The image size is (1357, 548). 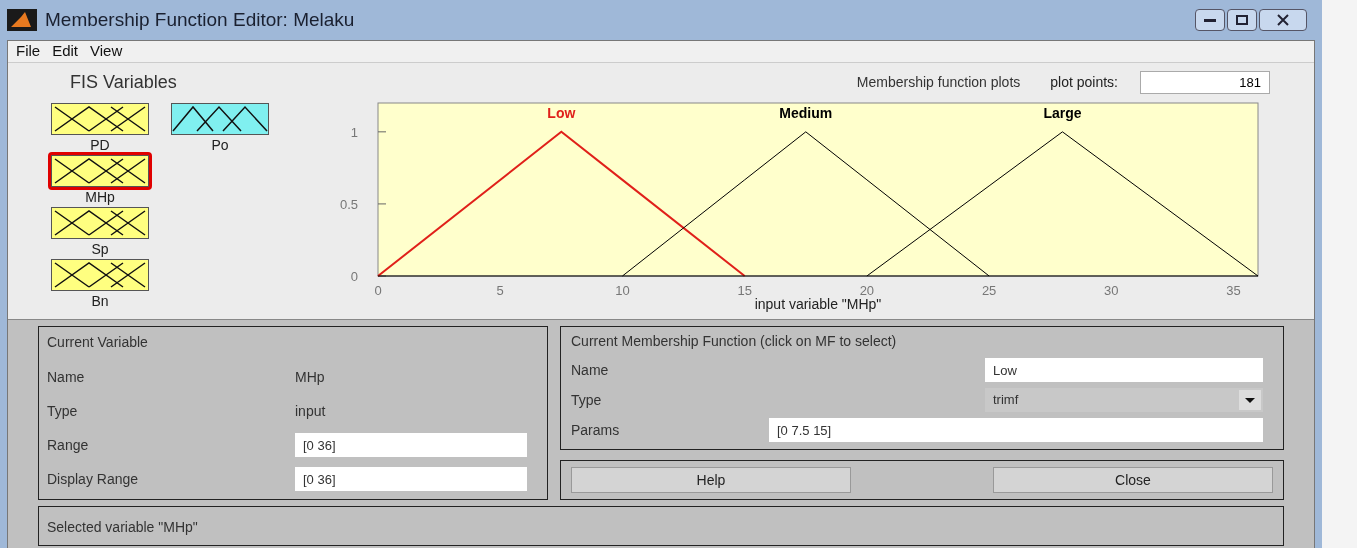 I want to click on variable-label: Sp, so click(x=100, y=249).